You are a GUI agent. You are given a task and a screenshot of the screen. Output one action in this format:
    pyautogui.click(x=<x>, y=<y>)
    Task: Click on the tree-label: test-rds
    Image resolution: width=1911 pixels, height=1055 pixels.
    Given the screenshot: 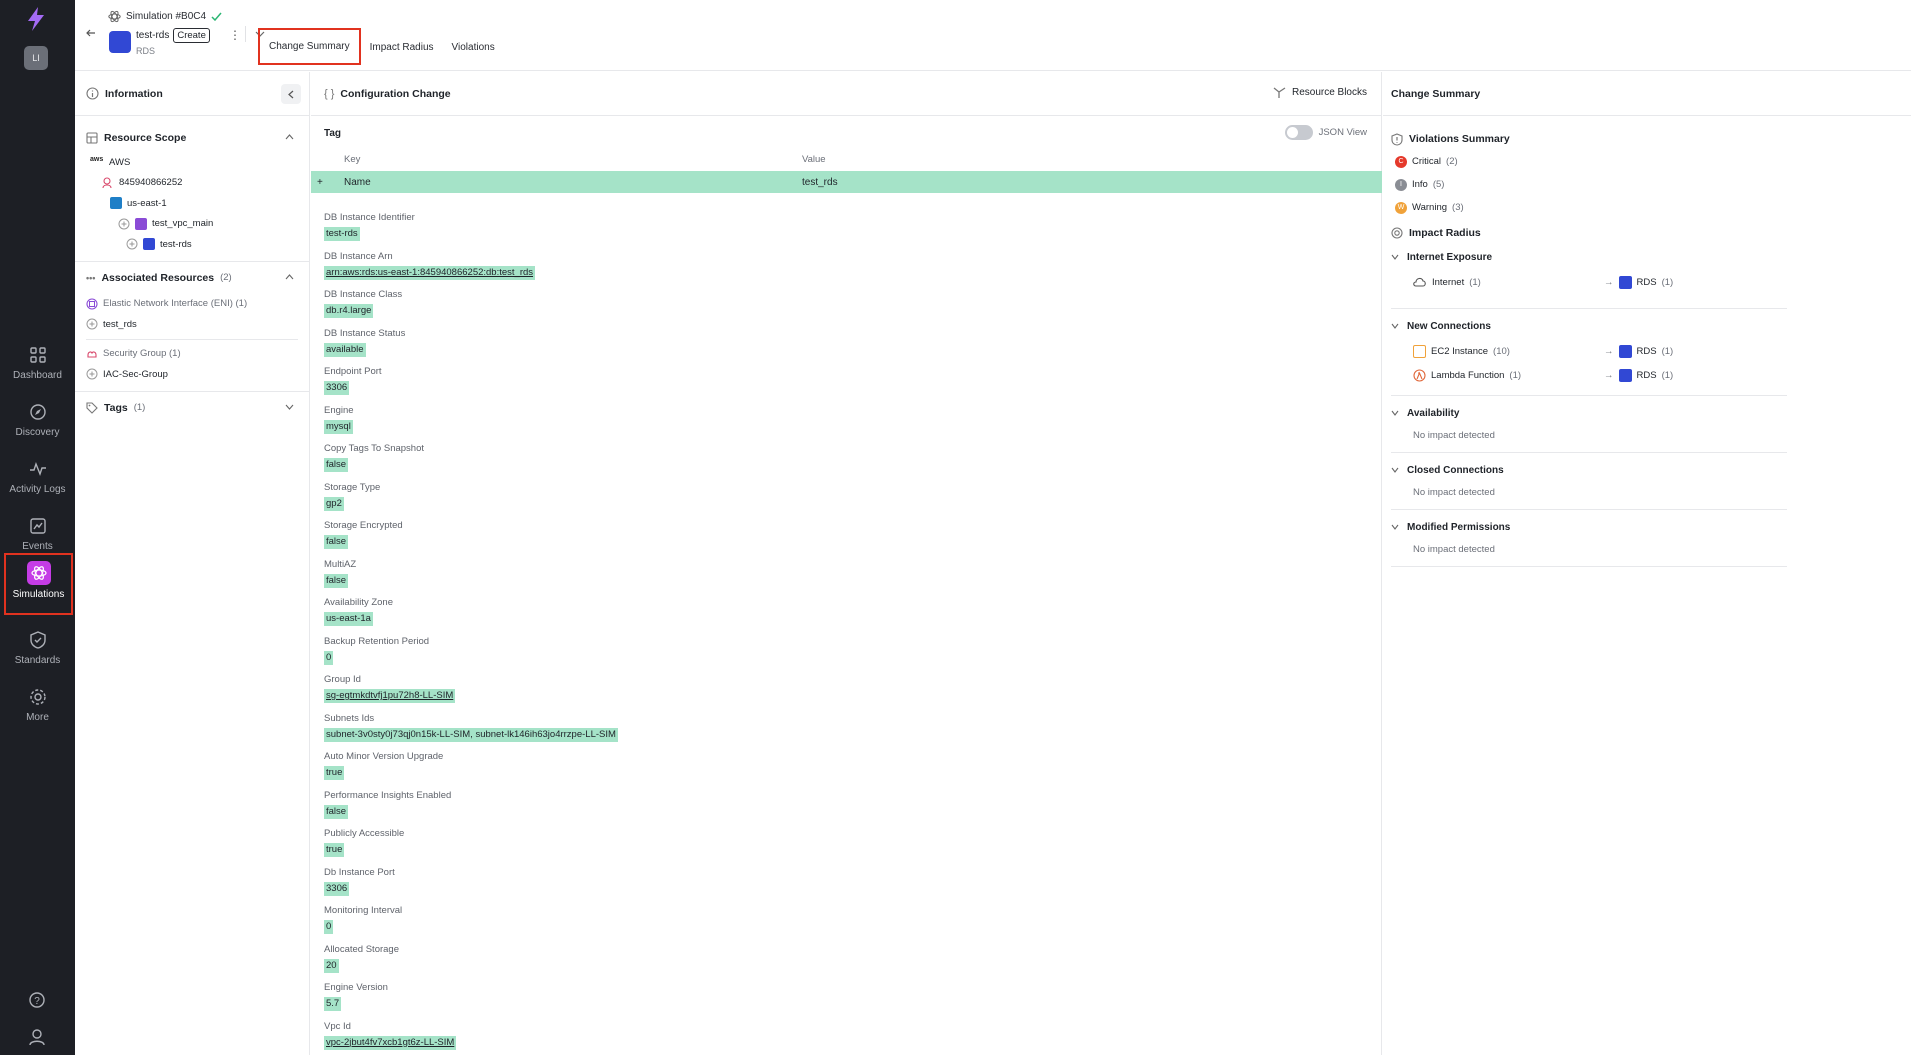 What is the action you would take?
    pyautogui.click(x=176, y=244)
    